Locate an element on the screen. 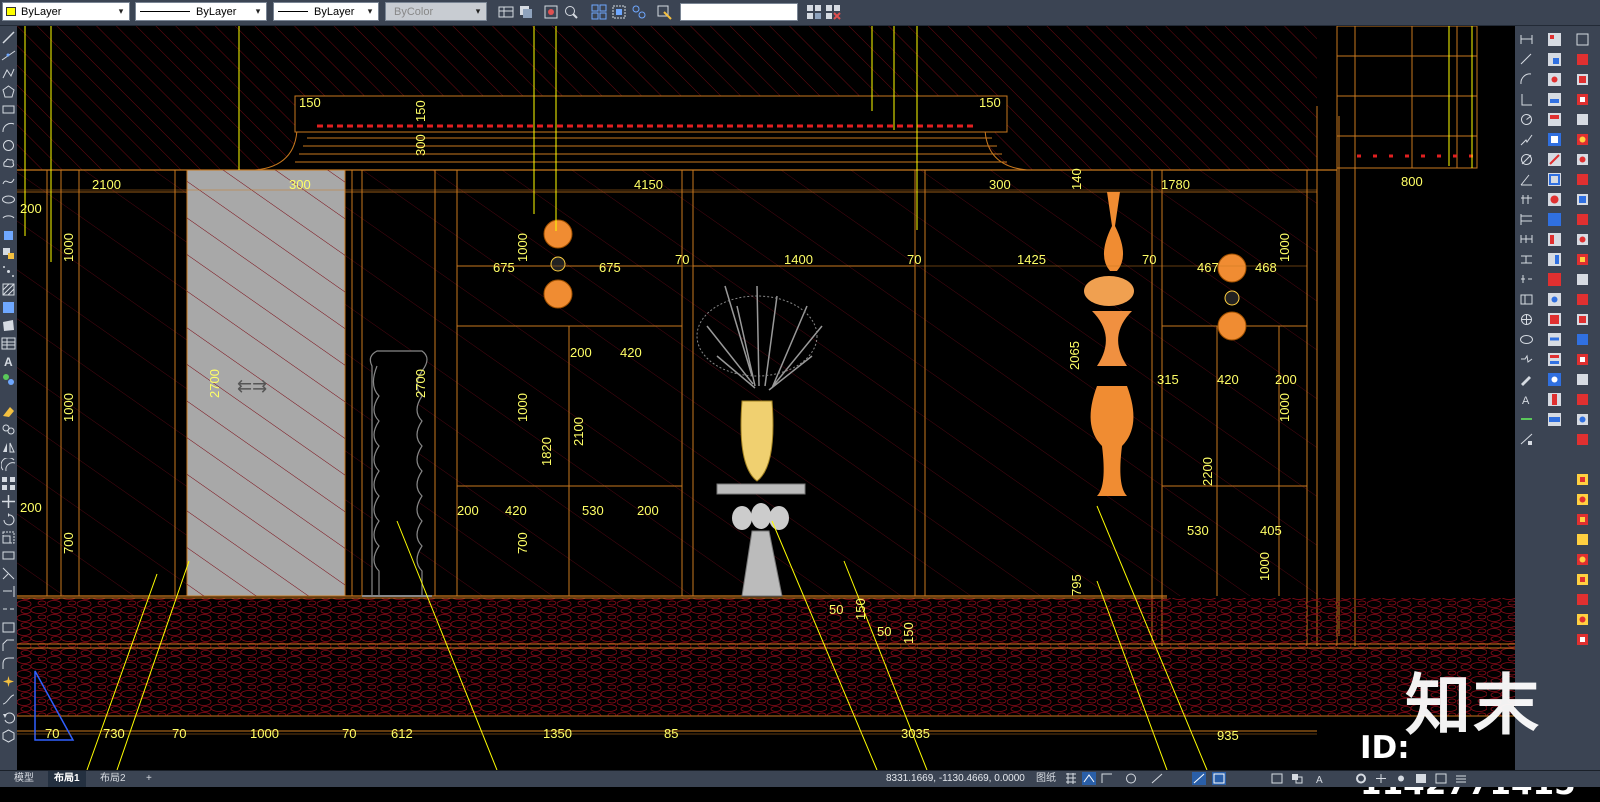 Image resolution: width=1600 pixels, height=802 pixels. group-icon is located at coordinates (619, 12).